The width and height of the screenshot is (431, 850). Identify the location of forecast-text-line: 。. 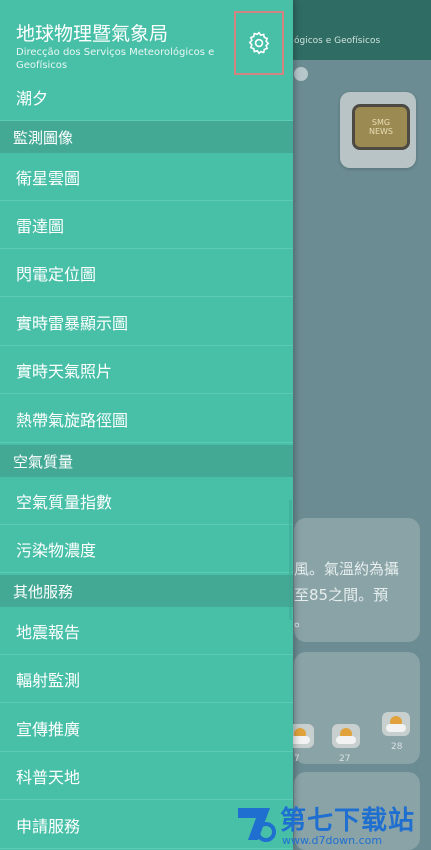
(302, 621).